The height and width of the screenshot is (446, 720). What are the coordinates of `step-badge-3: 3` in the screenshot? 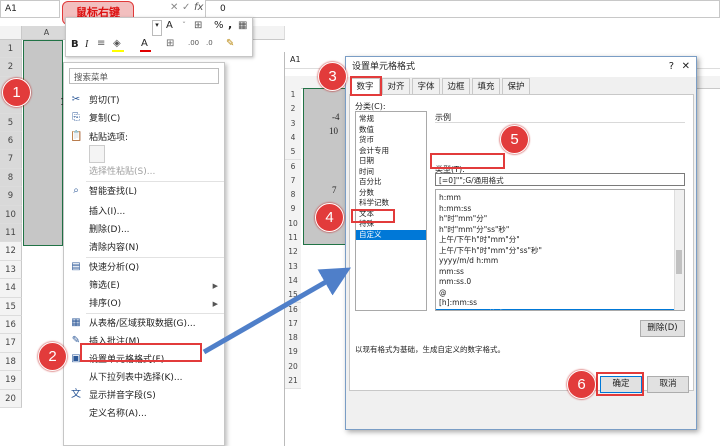 It's located at (332, 76).